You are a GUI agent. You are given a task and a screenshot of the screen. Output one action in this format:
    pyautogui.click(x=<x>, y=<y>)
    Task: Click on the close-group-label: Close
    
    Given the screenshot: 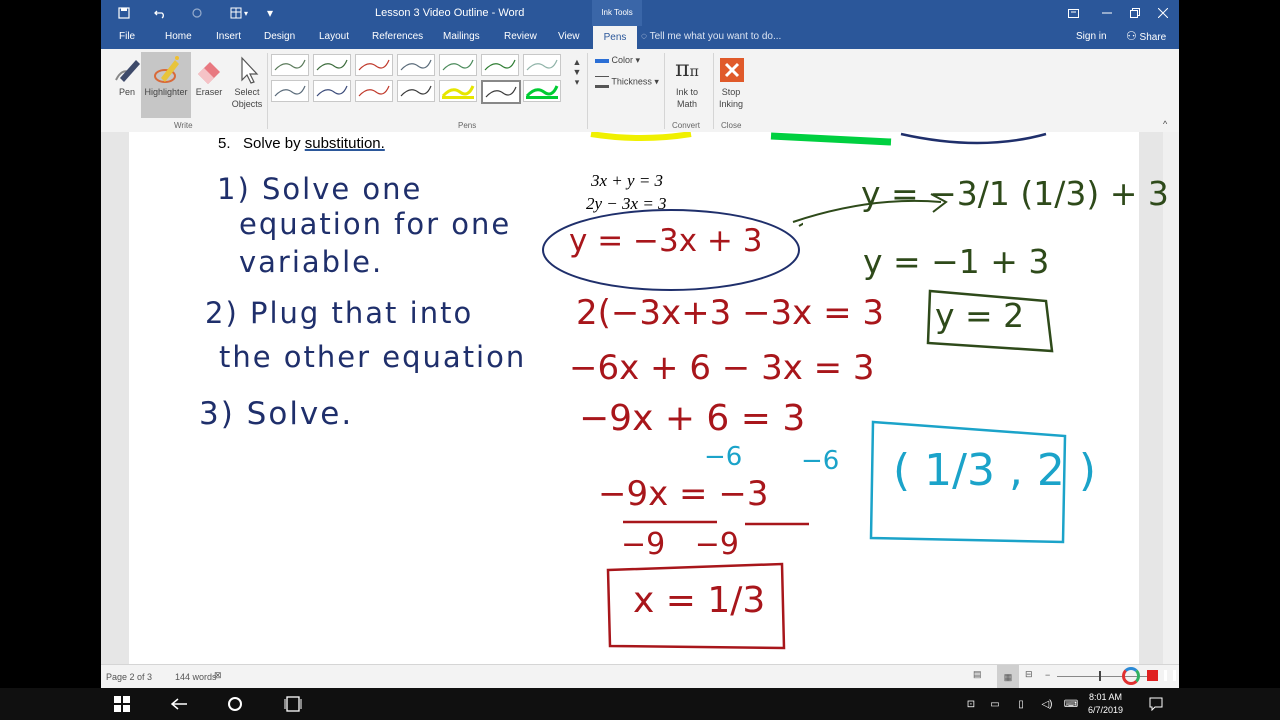 What is the action you would take?
    pyautogui.click(x=731, y=125)
    